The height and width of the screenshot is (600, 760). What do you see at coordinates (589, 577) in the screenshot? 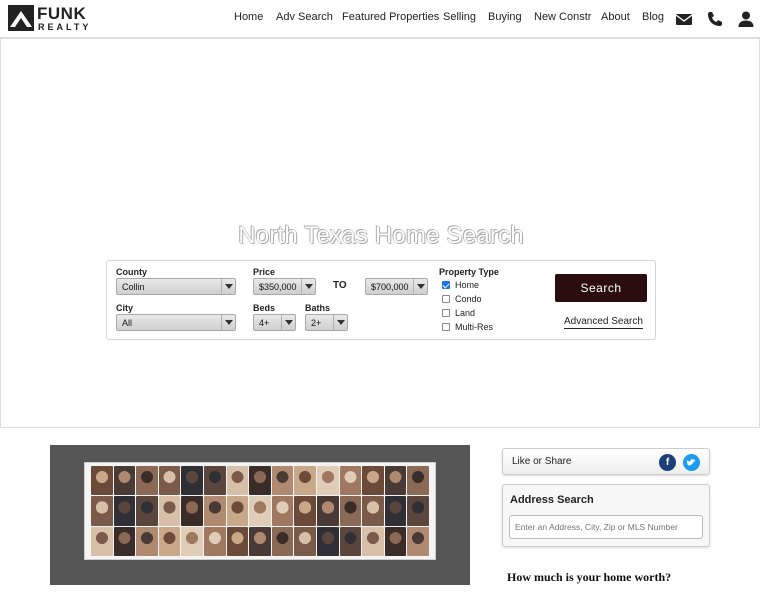
I see `home-worth-heading: How much is your home worth?` at bounding box center [589, 577].